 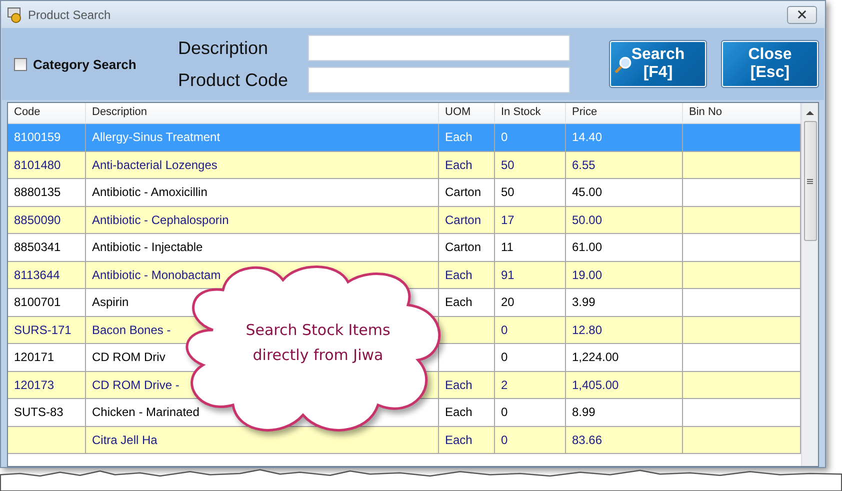 I want to click on table-cell: Bacon Bones -, so click(x=131, y=329).